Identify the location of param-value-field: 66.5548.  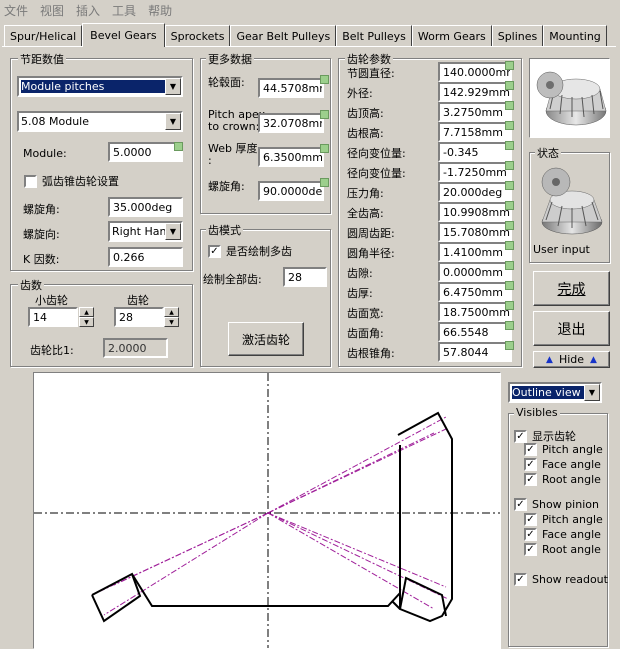
(475, 332).